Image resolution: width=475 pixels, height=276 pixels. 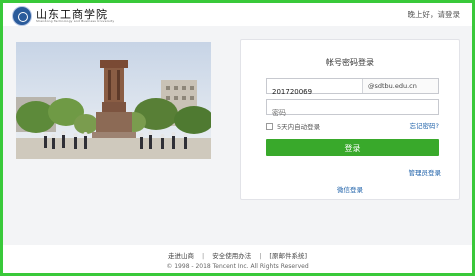 What do you see at coordinates (424, 125) in the screenshot?
I see `forgot-password-link: 忘记密码?` at bounding box center [424, 125].